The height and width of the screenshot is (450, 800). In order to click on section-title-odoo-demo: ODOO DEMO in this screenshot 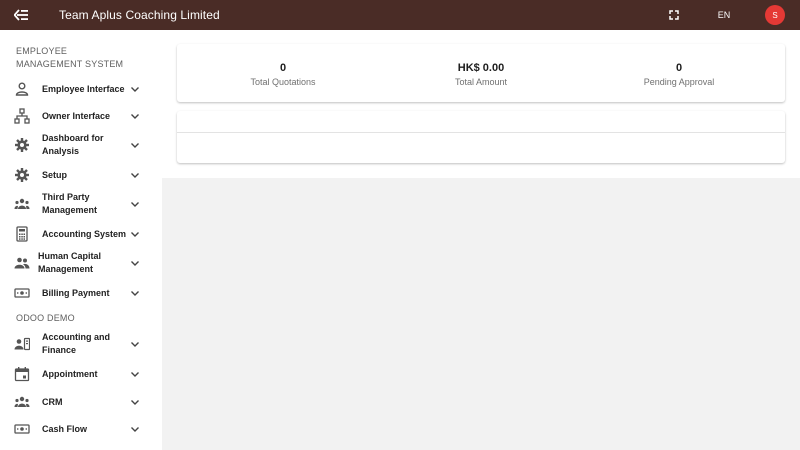, I will do `click(45, 318)`.